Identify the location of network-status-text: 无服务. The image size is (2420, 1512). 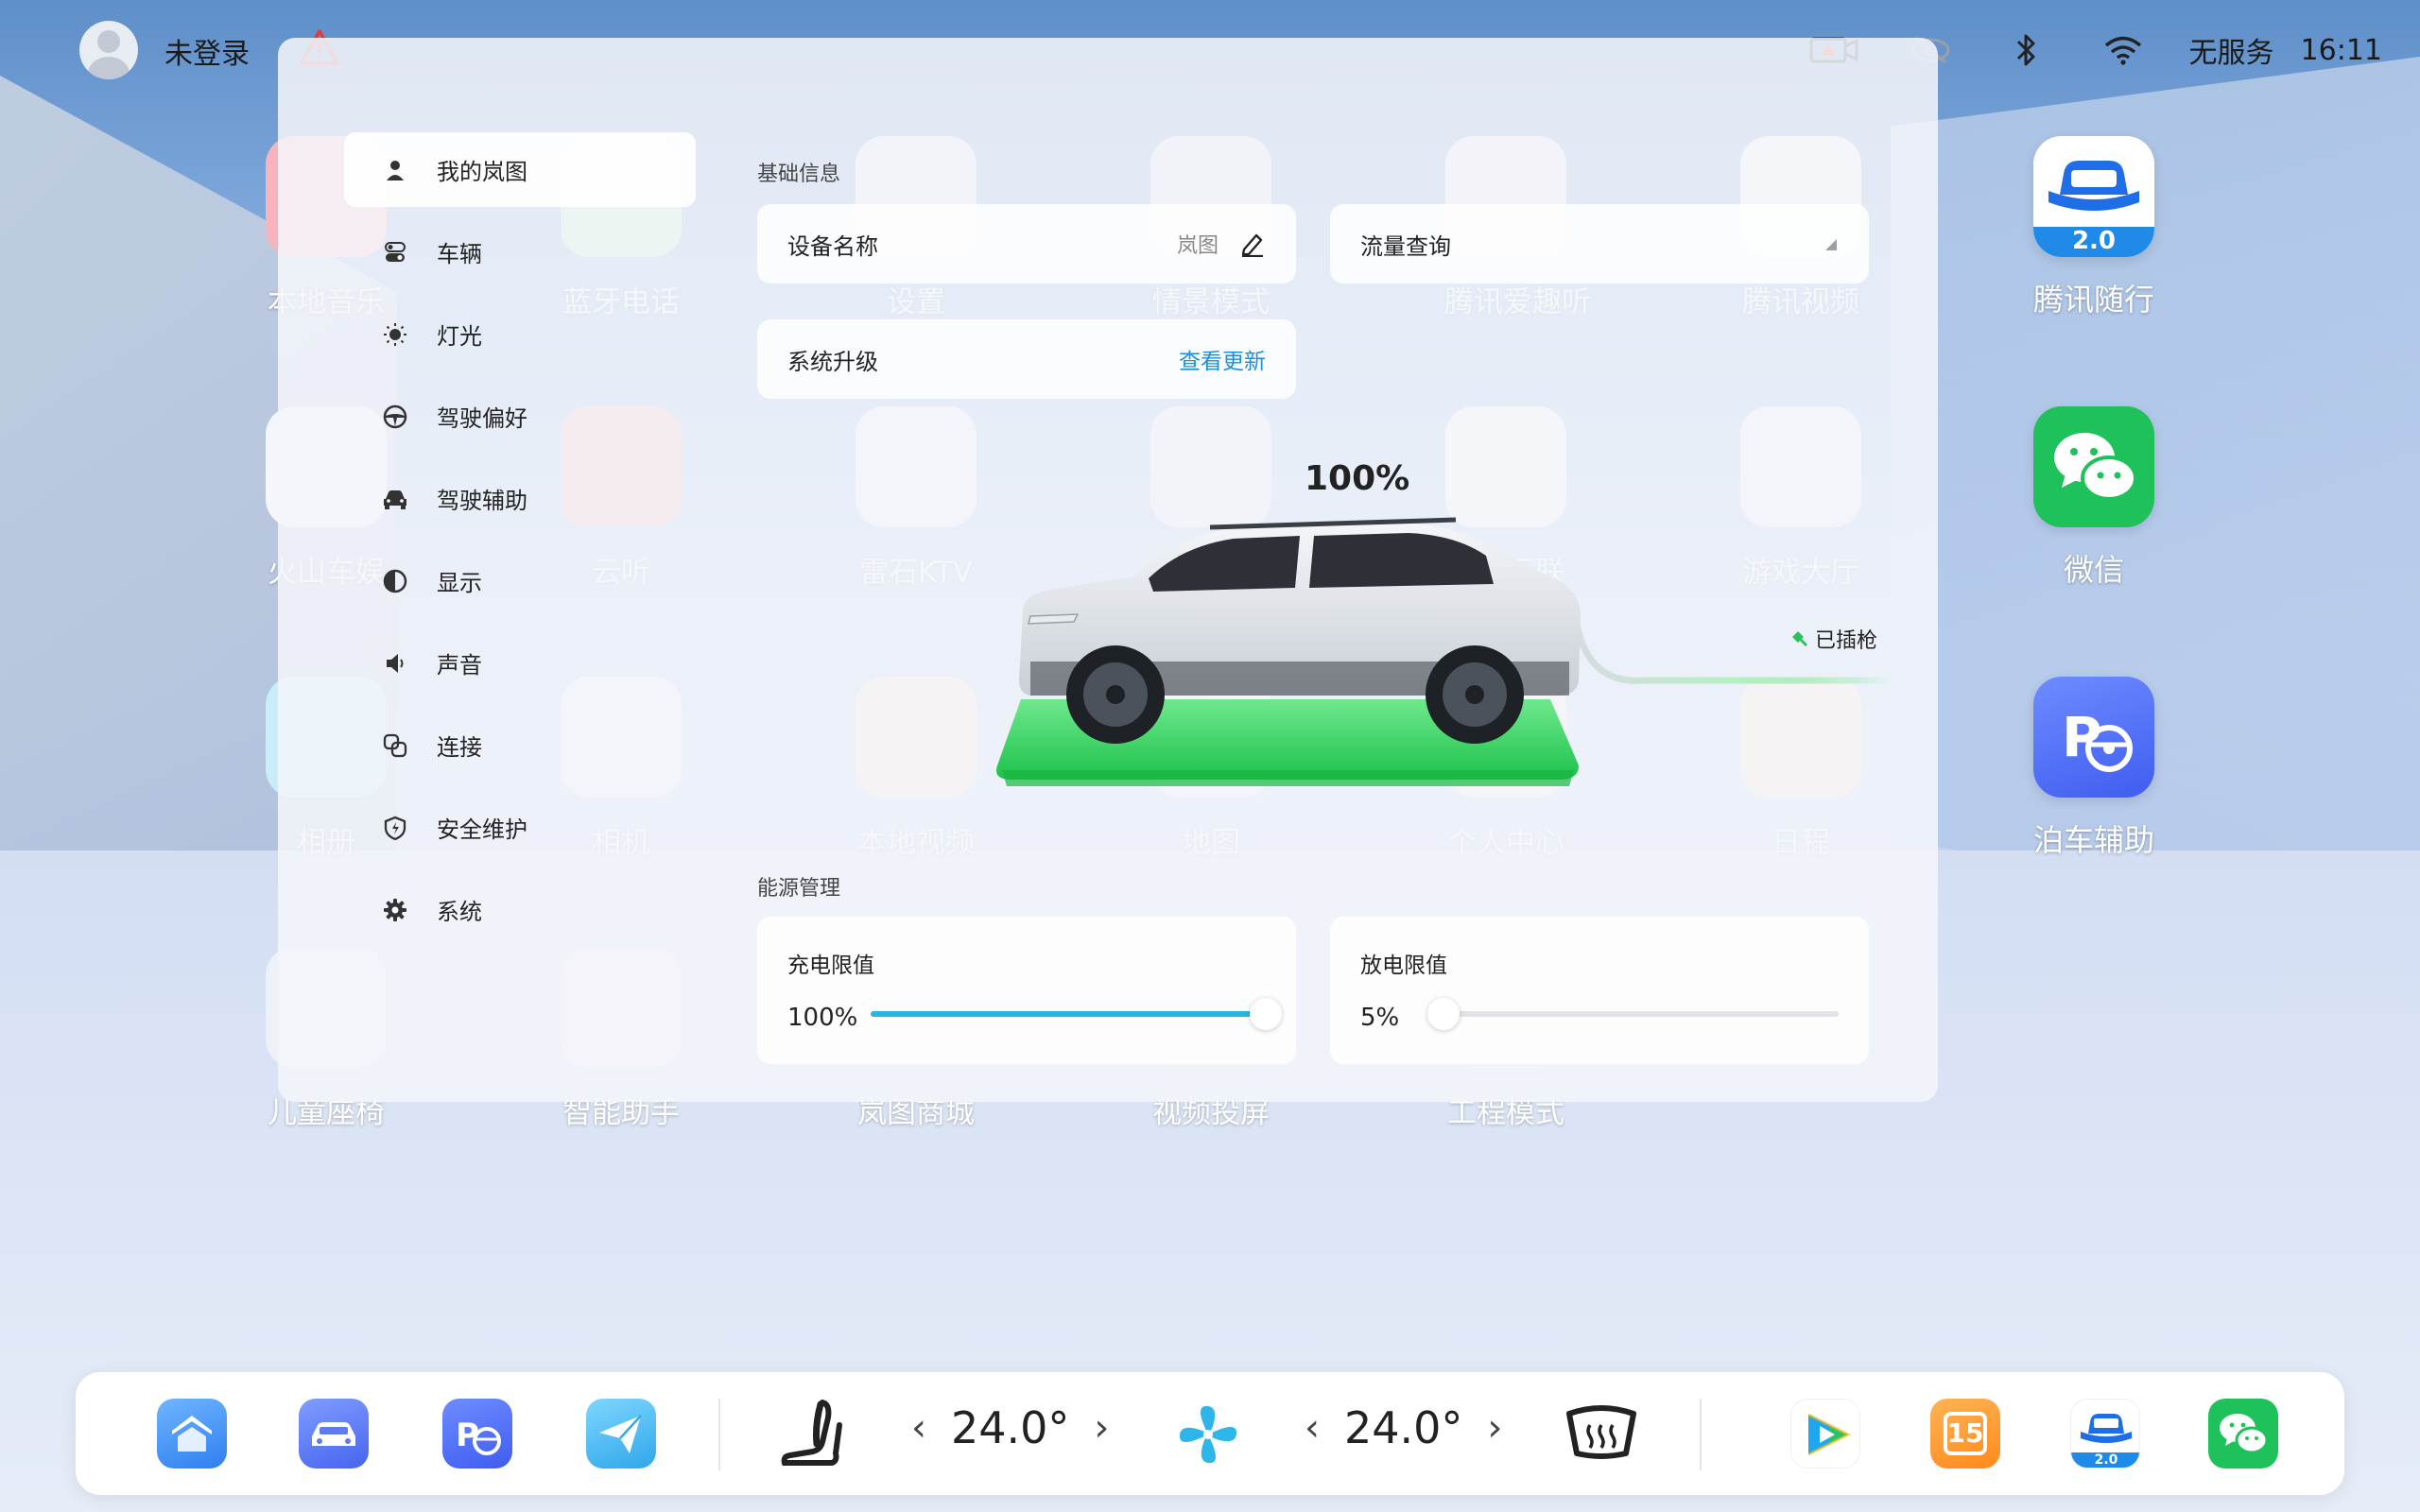
(2231, 53).